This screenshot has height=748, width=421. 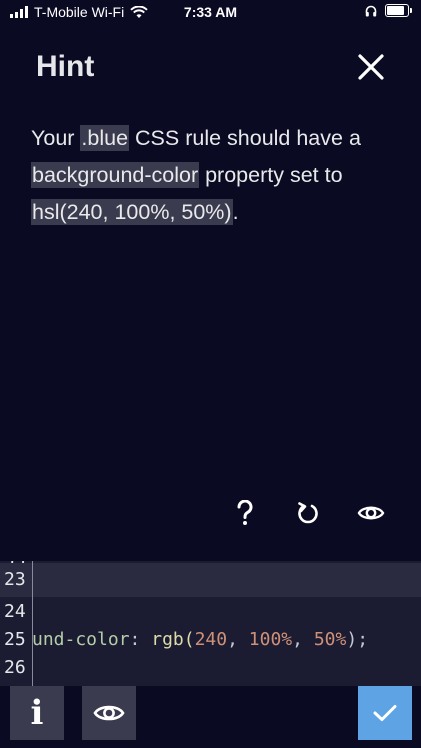 What do you see at coordinates (210, 669) in the screenshot?
I see `code-line: 26` at bounding box center [210, 669].